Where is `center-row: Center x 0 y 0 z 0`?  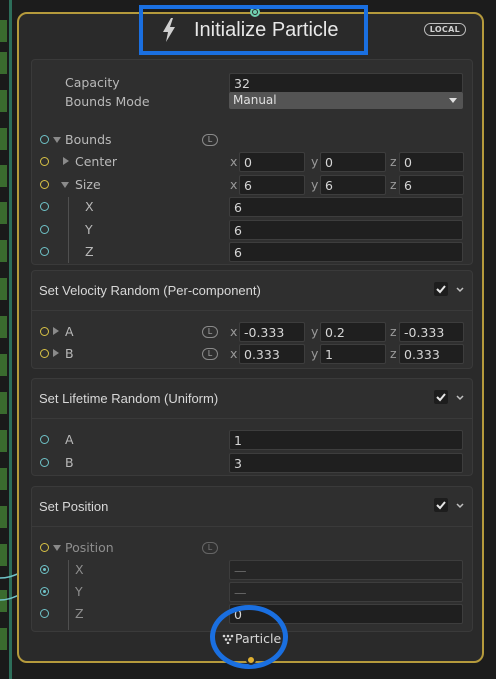 center-row: Center x 0 y 0 z 0 is located at coordinates (252, 162).